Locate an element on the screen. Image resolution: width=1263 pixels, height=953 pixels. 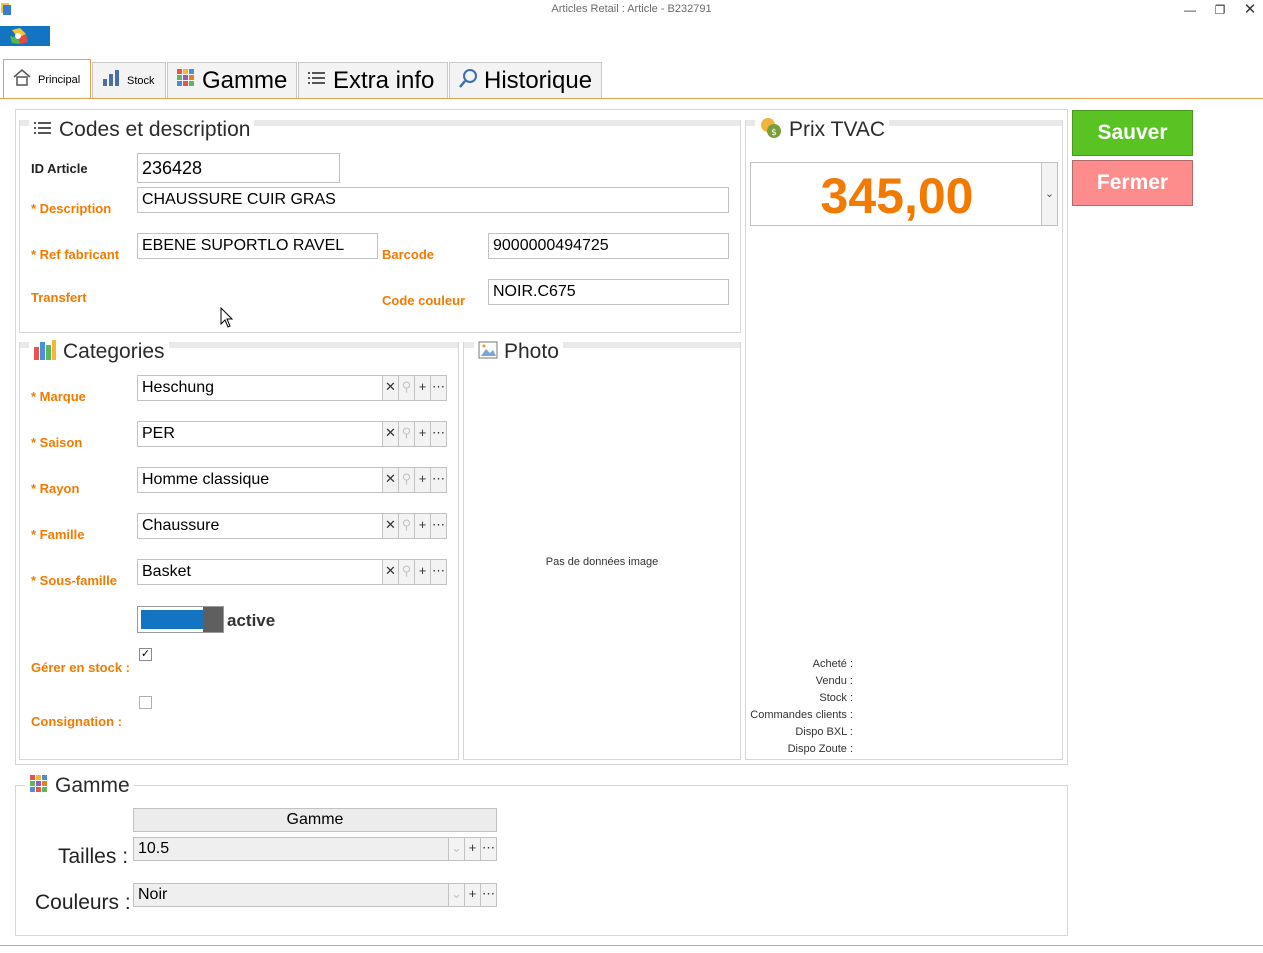
window-title: Articles Retail : Article - B232791 is located at coordinates (631, 9).